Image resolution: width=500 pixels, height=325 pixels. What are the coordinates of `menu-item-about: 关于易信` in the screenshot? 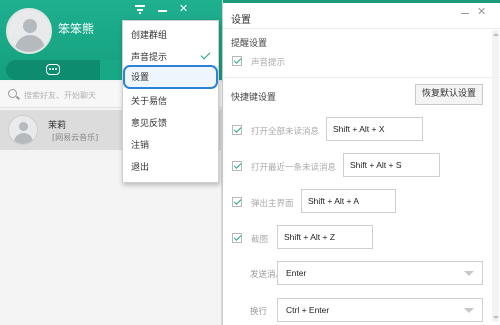 It's located at (170, 102).